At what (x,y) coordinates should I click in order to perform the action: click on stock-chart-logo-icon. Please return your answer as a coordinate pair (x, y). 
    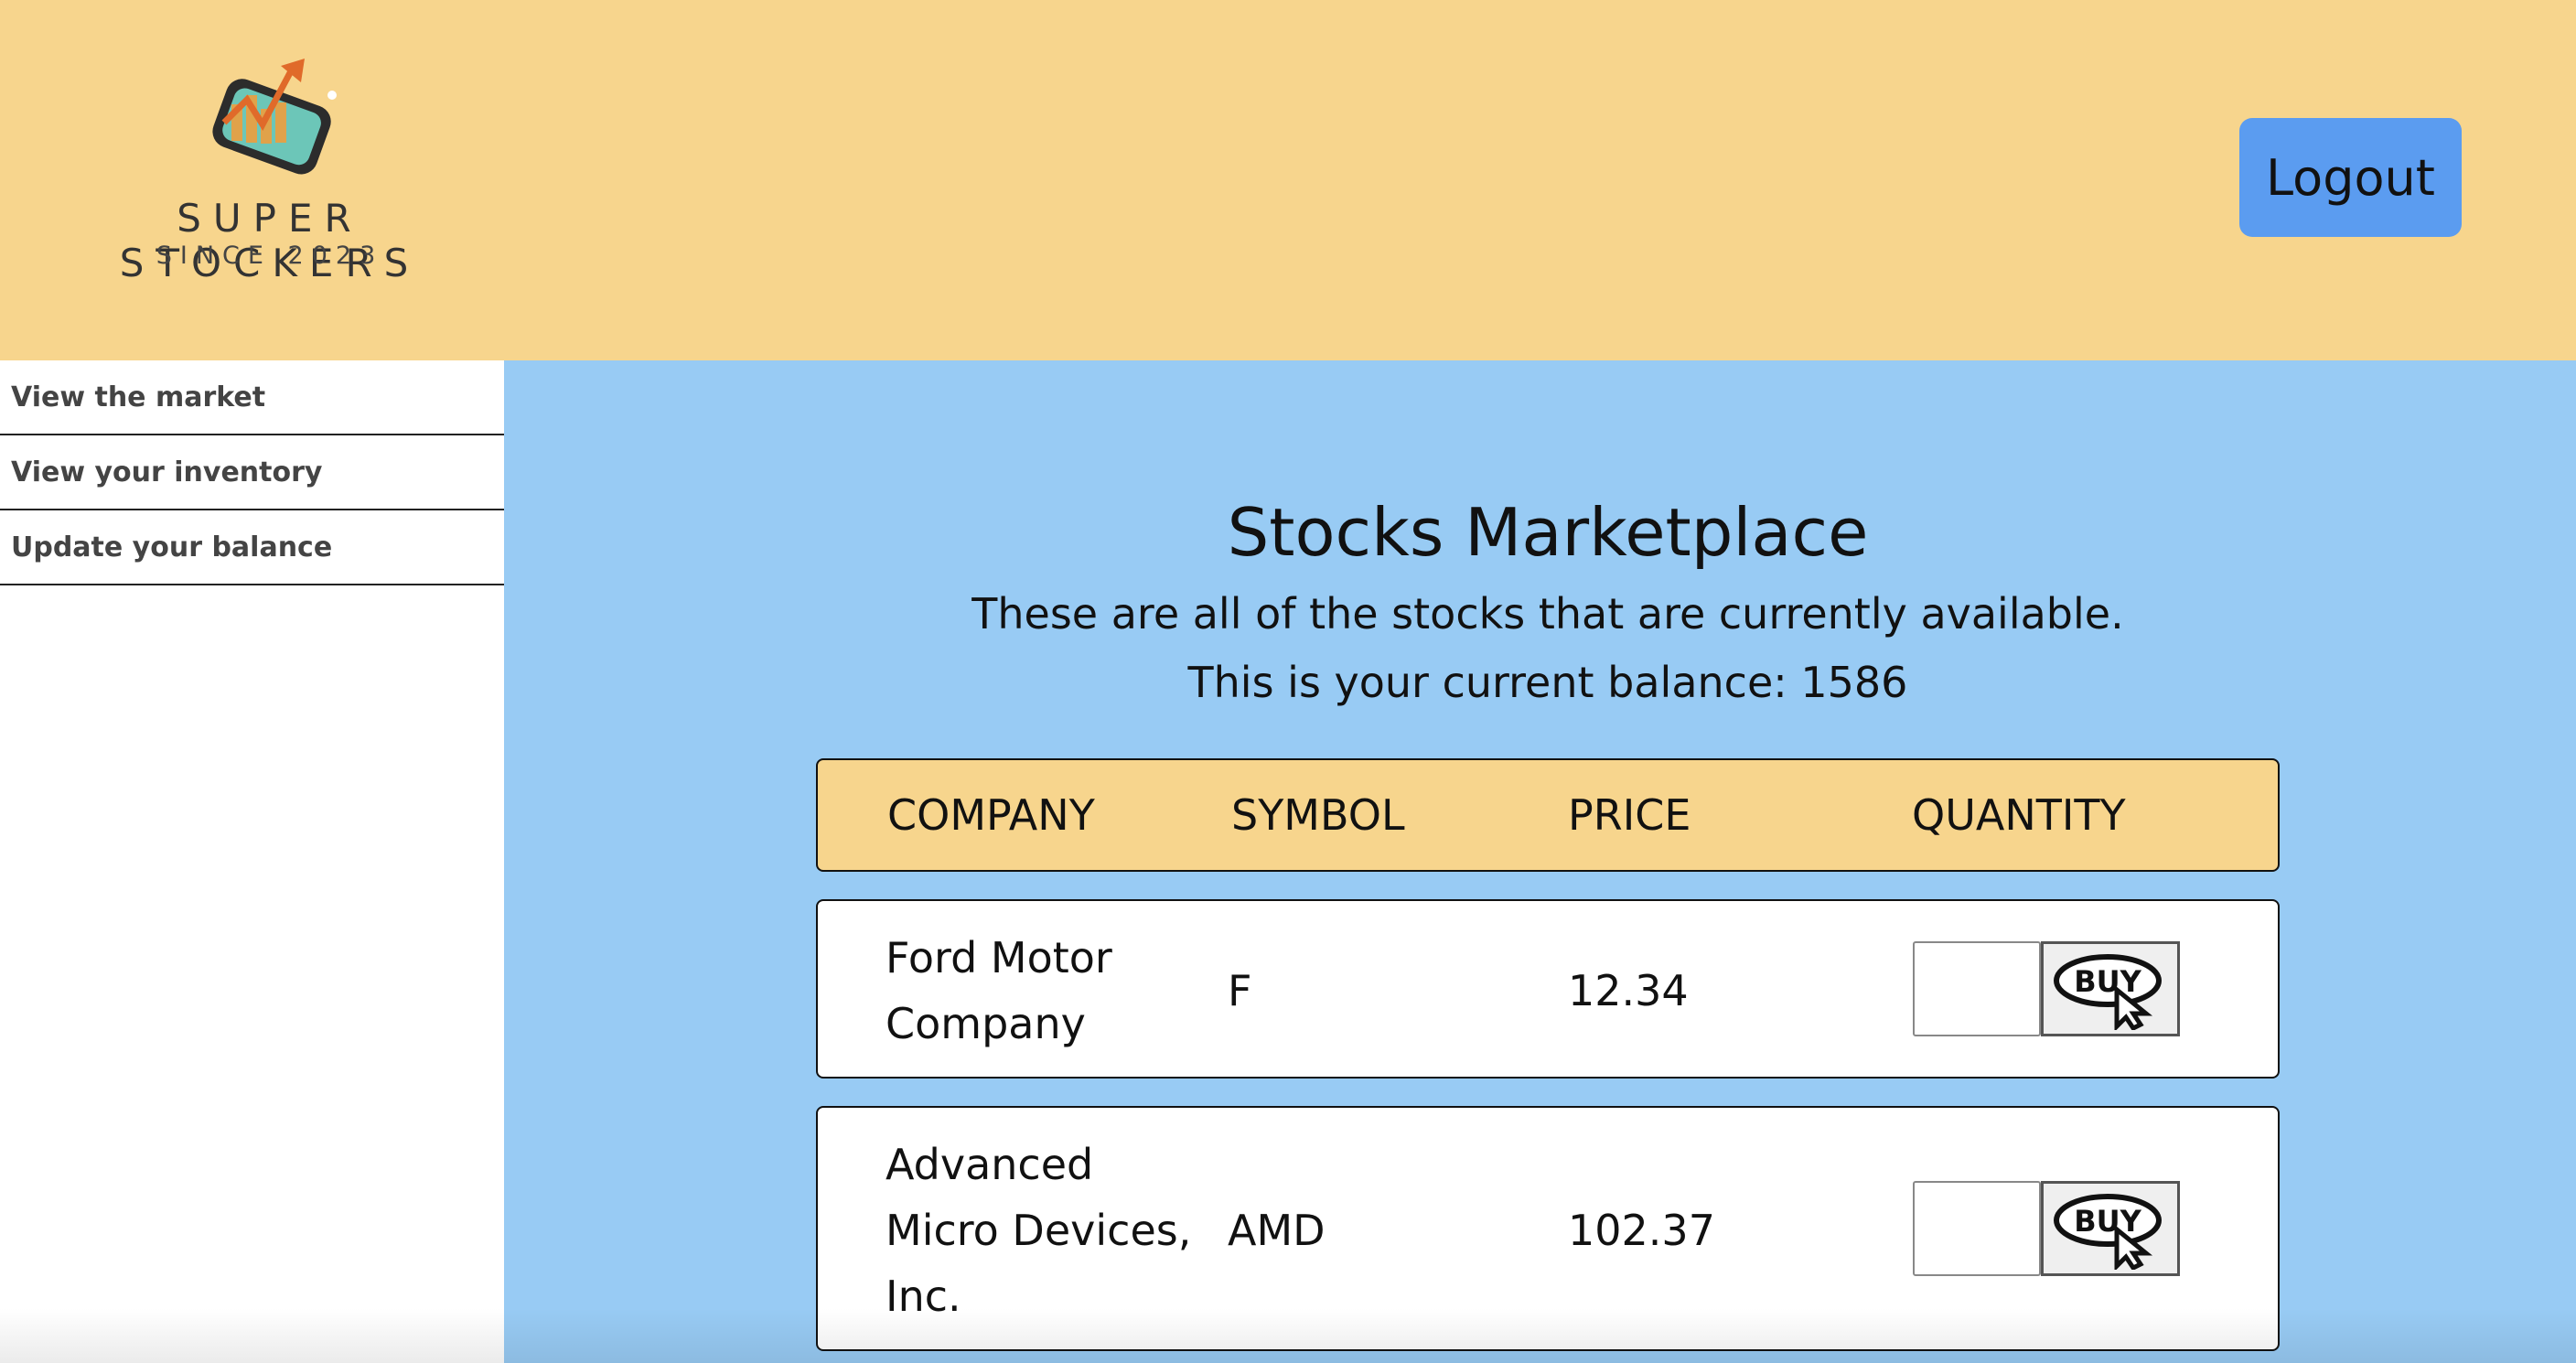
    Looking at the image, I should click on (274, 117).